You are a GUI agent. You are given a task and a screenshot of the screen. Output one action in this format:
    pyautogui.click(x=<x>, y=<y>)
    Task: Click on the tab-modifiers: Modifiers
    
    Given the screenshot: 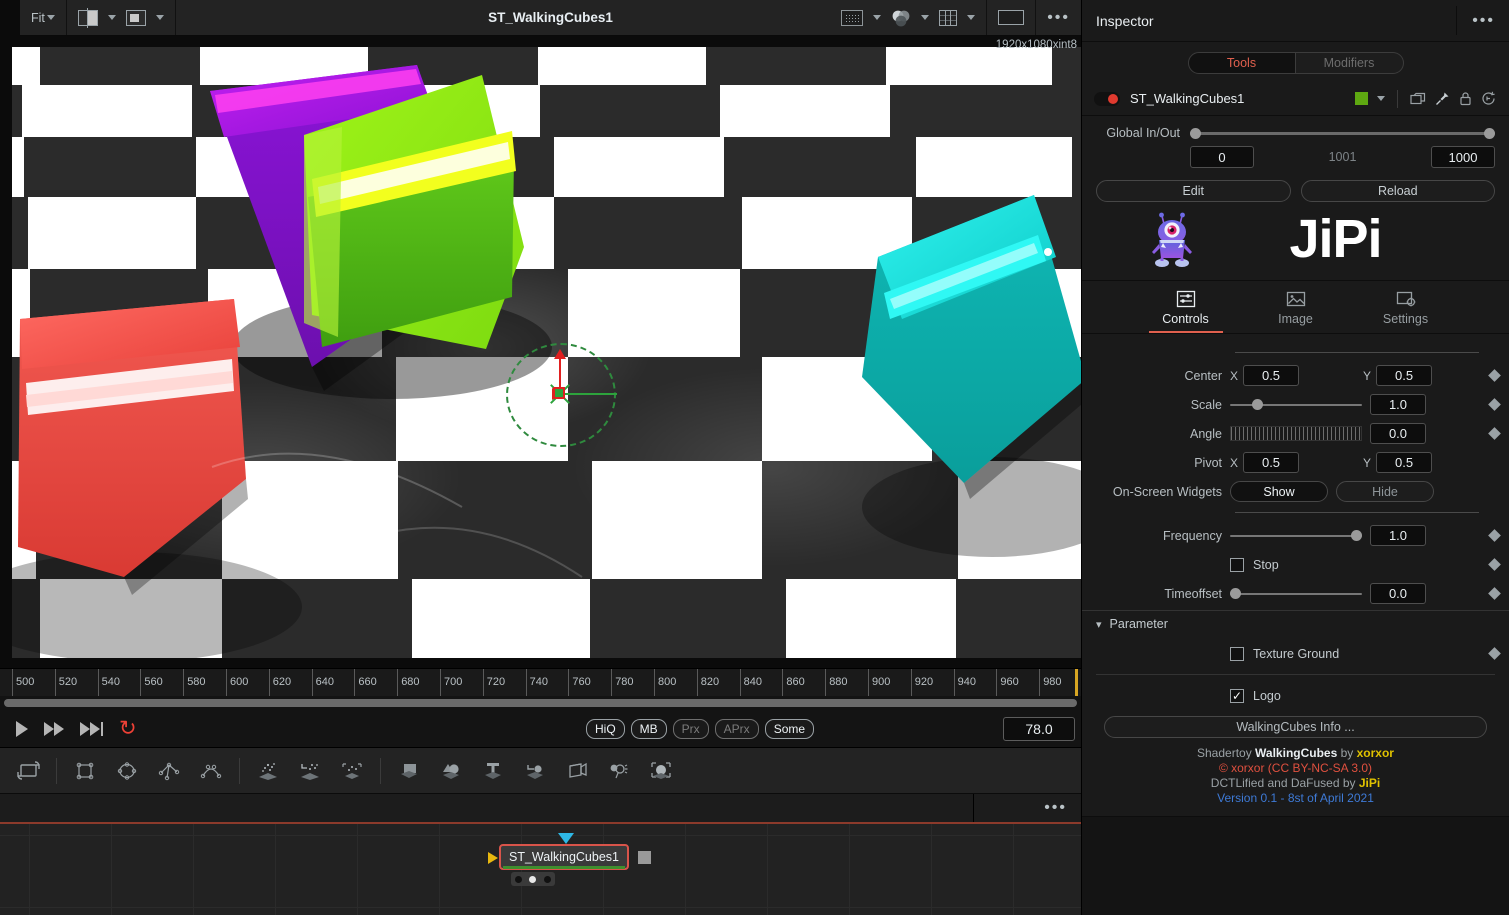 What is the action you would take?
    pyautogui.click(x=1349, y=63)
    